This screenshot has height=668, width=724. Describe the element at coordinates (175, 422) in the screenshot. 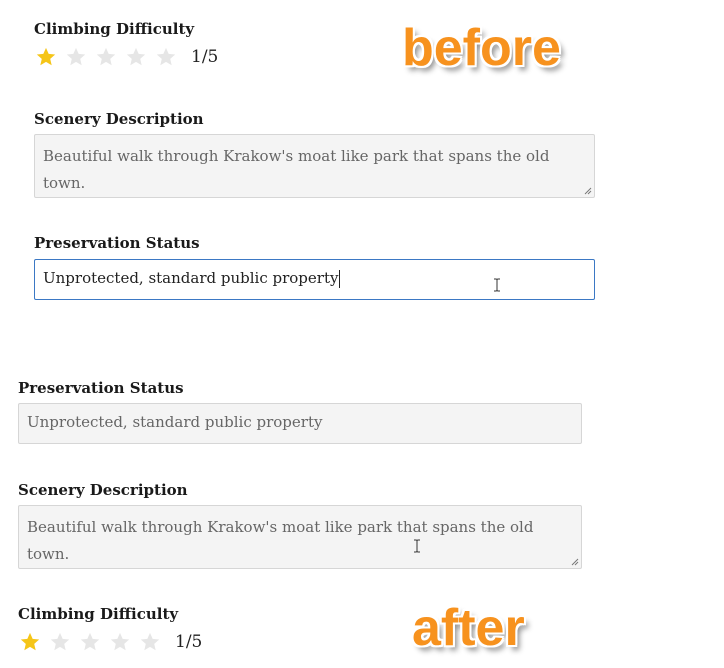

I see `after-preservation-status-value: Unprotected, standard public property` at that location.